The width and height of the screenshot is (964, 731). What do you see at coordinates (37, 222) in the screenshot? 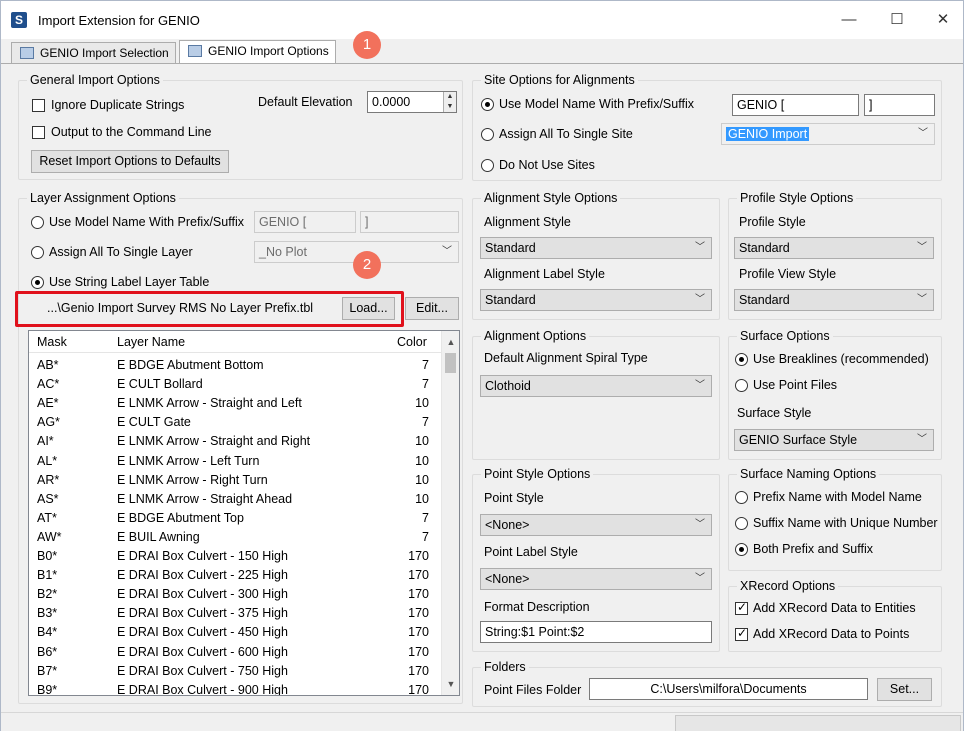
I see `layer-model-name-radio` at bounding box center [37, 222].